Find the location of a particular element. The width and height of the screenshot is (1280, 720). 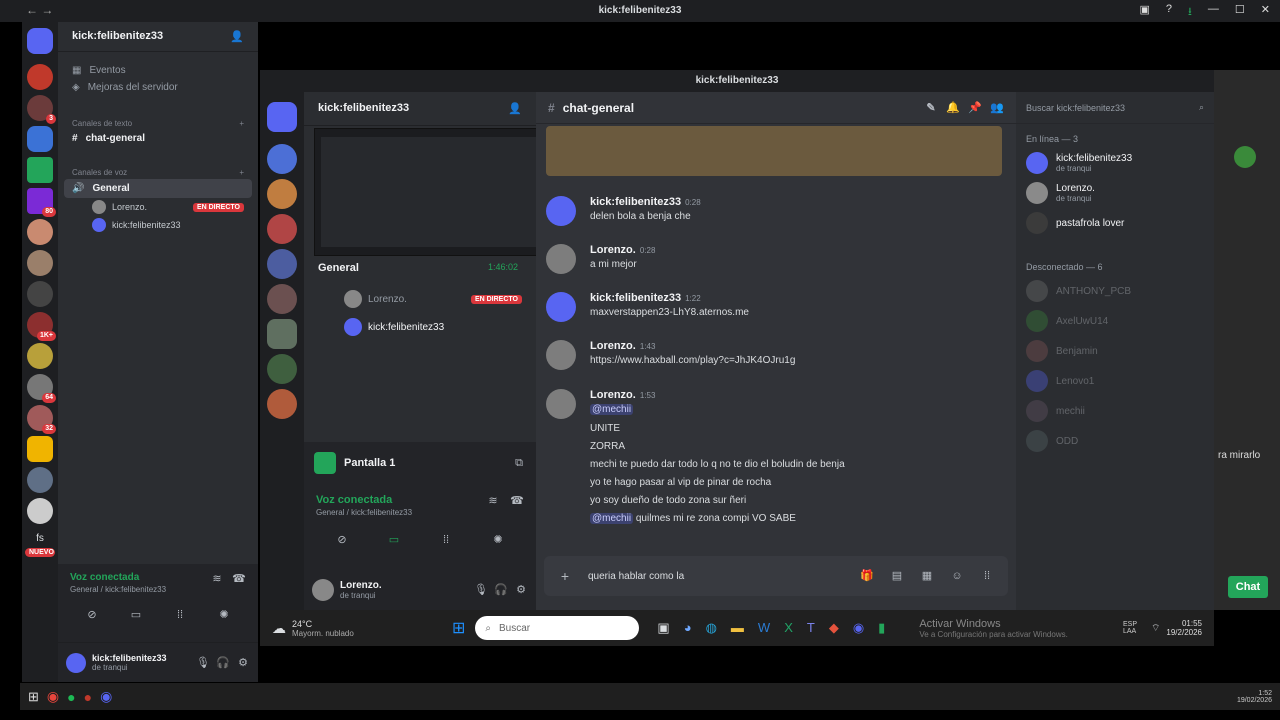

preview-channel-name: General is located at coordinates (338, 268).